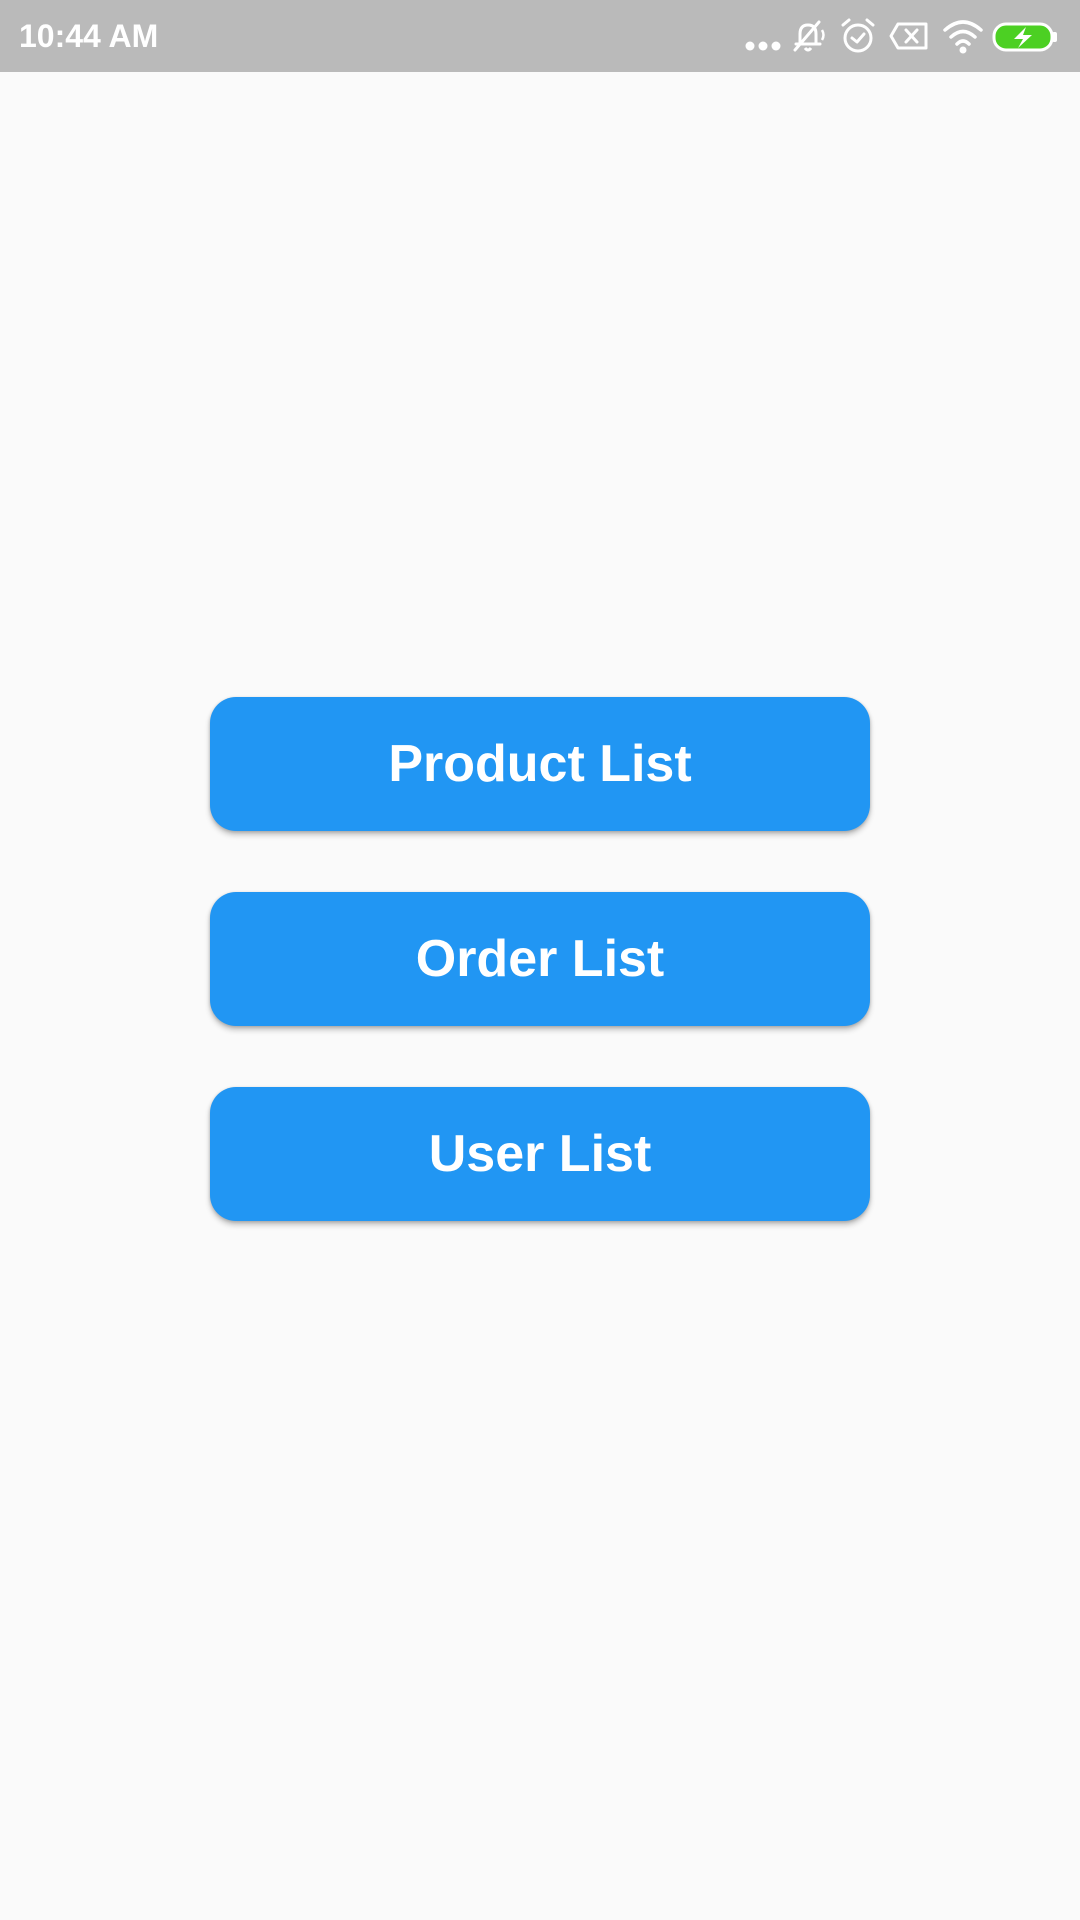 The height and width of the screenshot is (1920, 1080). Describe the element at coordinates (858, 35) in the screenshot. I see `alarm-icon` at that location.